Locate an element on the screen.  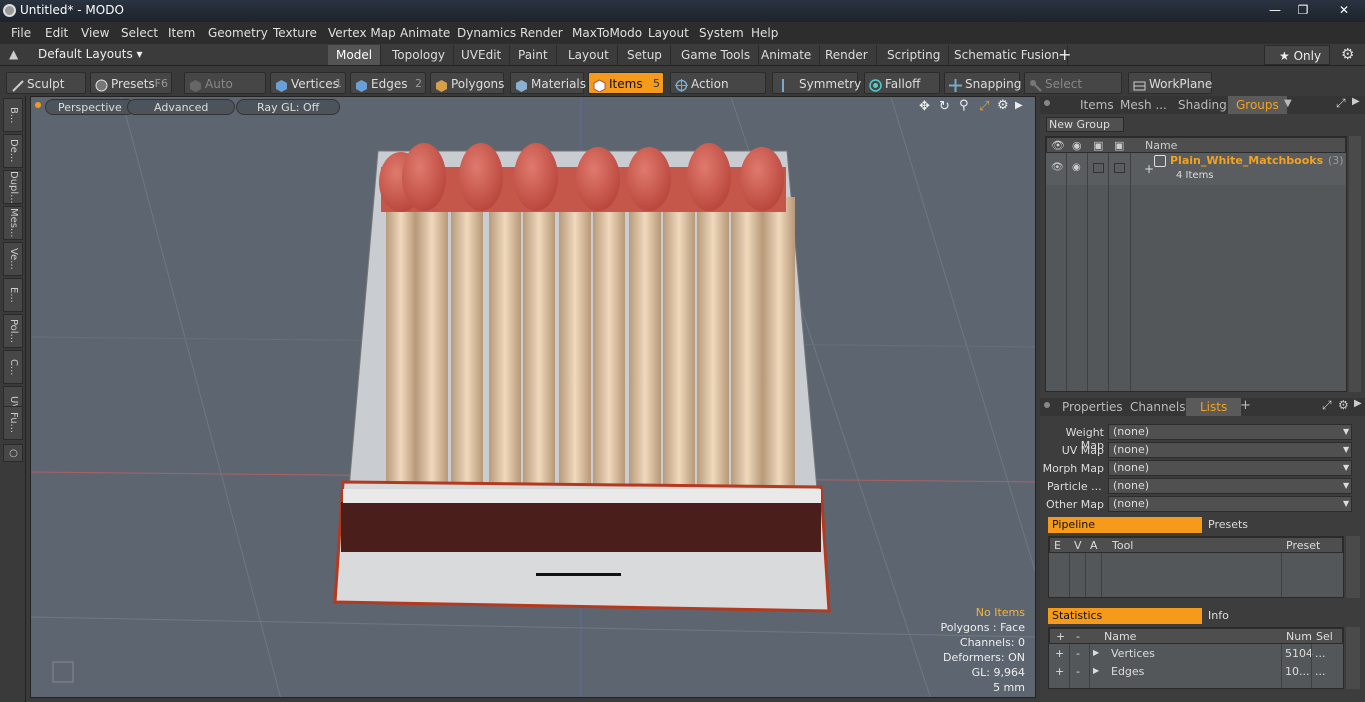
menu-maxtomodo: MaxToModo is located at coordinates (607, 33).